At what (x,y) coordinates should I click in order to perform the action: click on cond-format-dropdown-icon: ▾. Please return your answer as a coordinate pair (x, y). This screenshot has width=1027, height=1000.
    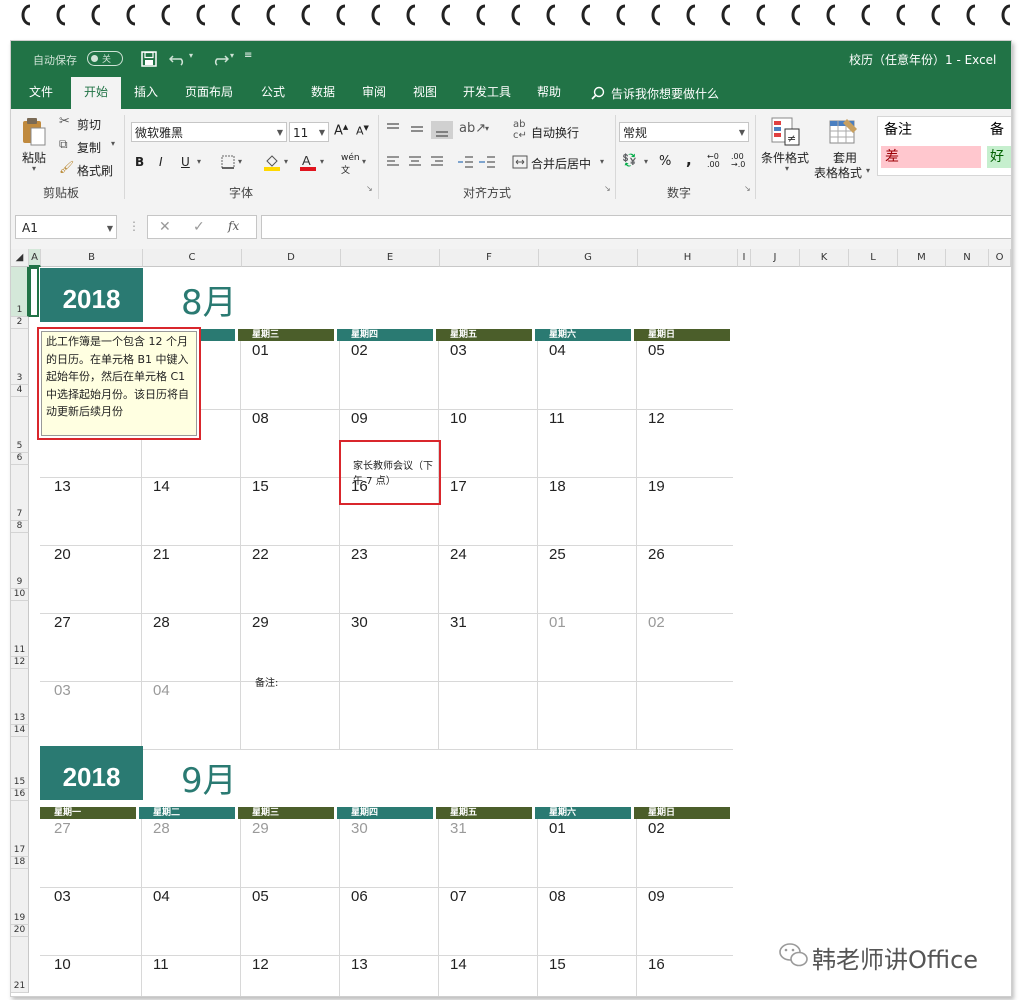
    Looking at the image, I should click on (787, 168).